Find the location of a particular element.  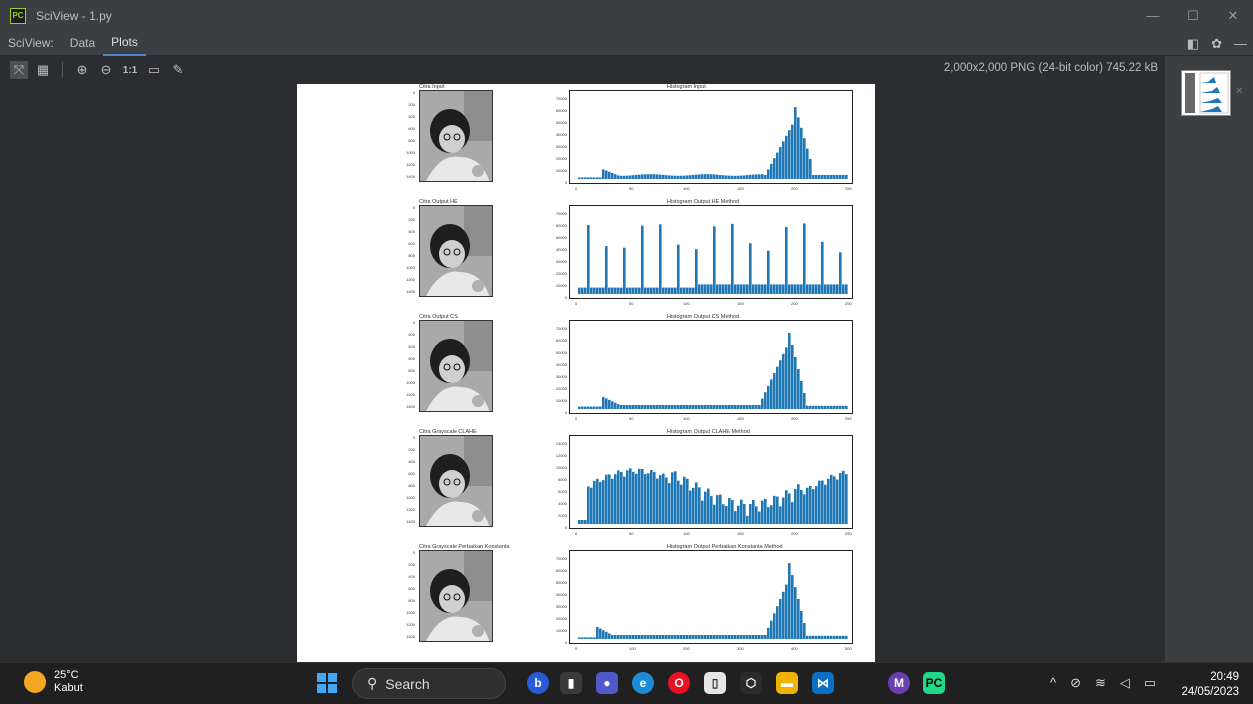

chrome-profile-icon: M is located at coordinates (899, 683).